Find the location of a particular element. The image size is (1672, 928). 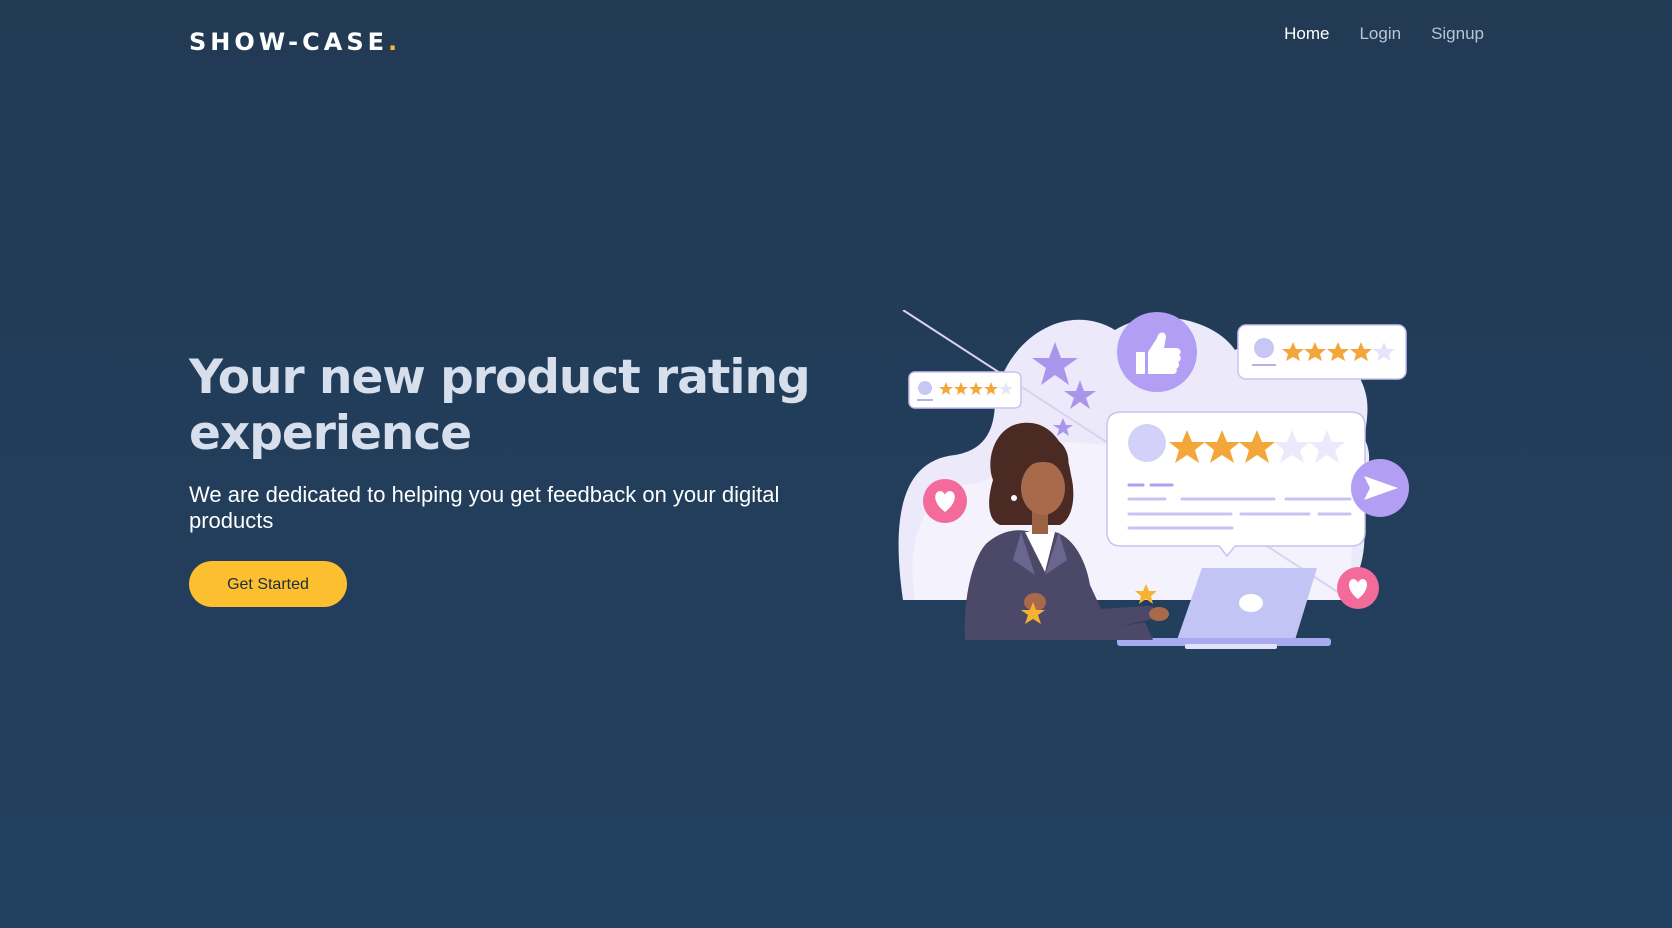

nav-link-login: Login is located at coordinates (1380, 34).